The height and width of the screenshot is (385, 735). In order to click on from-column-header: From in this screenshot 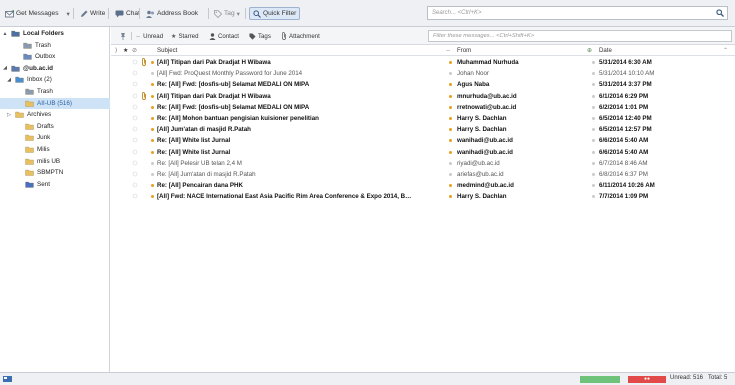, I will do `click(464, 50)`.